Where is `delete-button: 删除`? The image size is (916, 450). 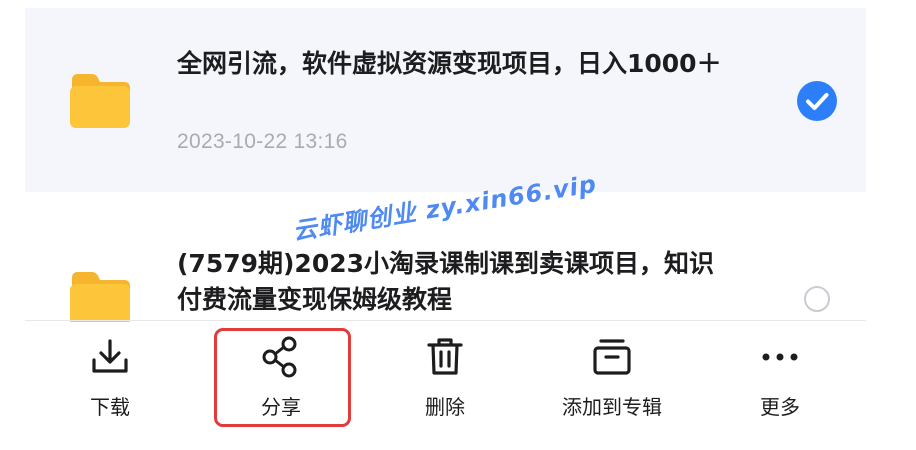
delete-button: 删除 is located at coordinates (445, 376).